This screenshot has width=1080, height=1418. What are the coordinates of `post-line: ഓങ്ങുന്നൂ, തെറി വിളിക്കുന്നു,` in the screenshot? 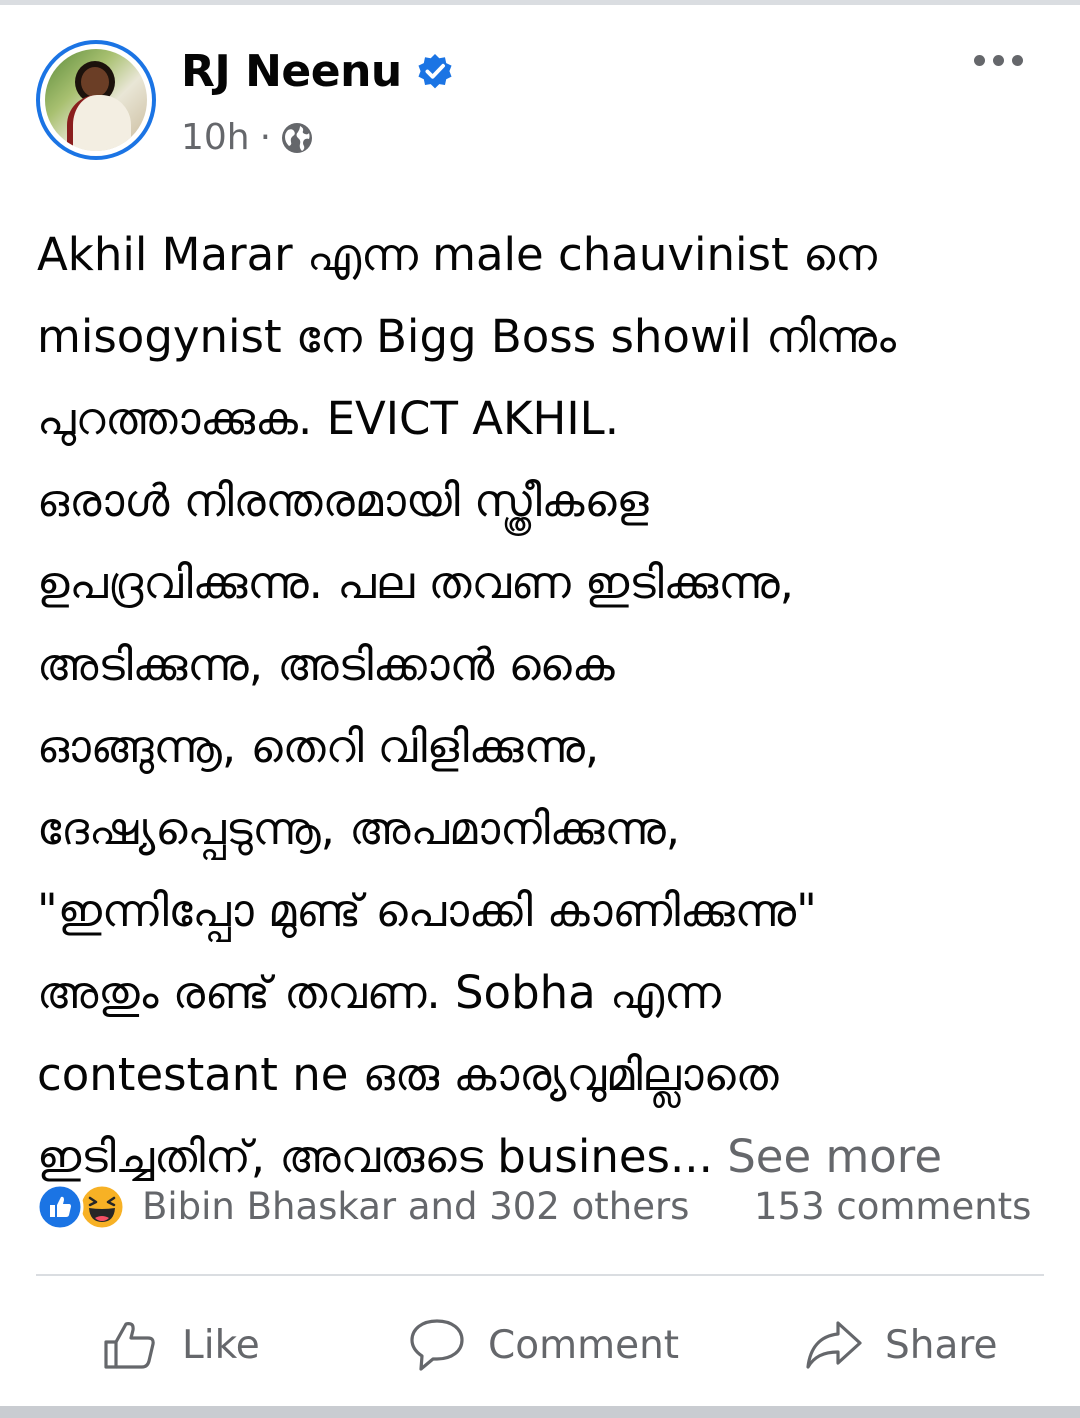 It's located at (318, 746).